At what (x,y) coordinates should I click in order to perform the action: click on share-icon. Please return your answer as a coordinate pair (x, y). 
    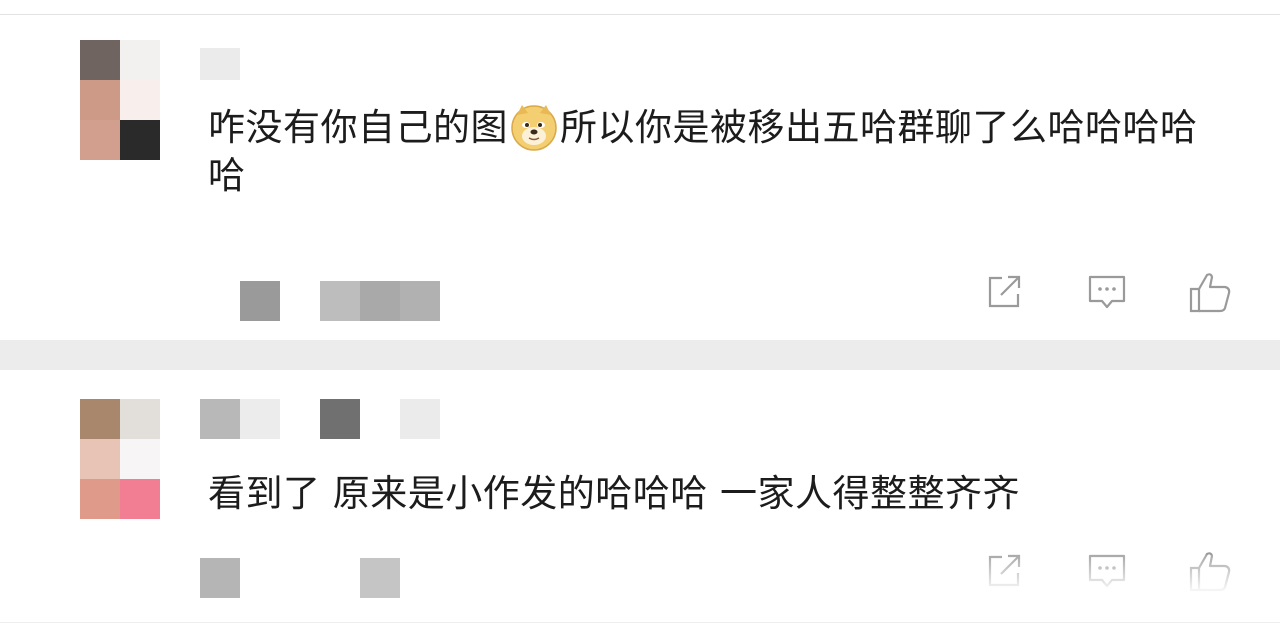
    Looking at the image, I should click on (1004, 291).